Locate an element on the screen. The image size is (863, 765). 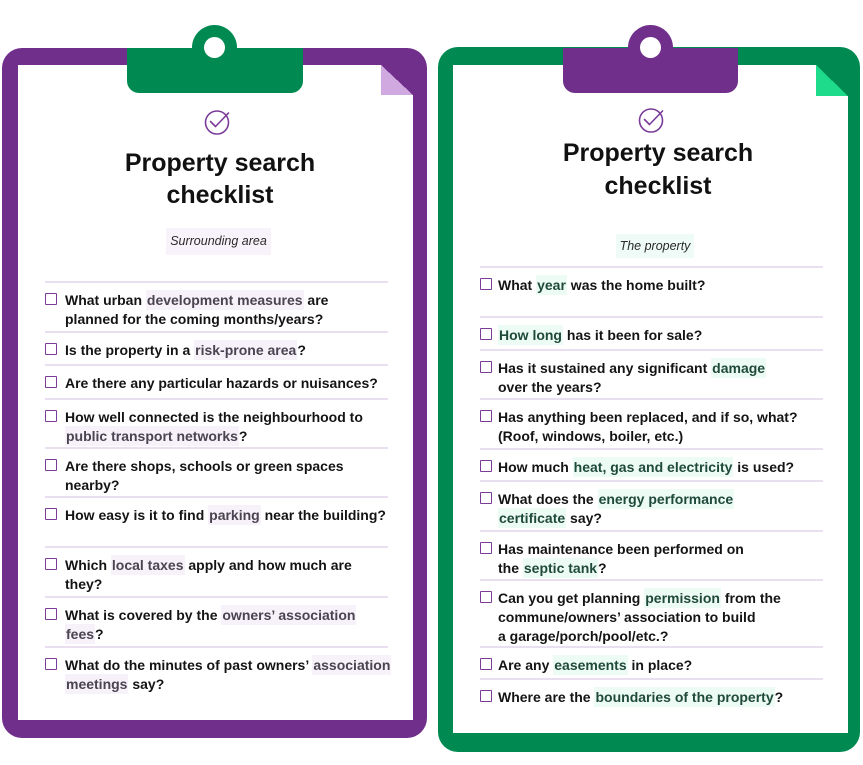
checklist-item-text: Are any easements in place? is located at coordinates (660, 665).